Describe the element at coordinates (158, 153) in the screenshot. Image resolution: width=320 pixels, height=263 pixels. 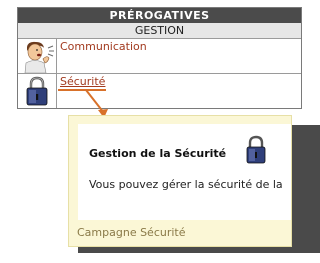
I see `popup-title: Gestion de la Sécurité` at that location.